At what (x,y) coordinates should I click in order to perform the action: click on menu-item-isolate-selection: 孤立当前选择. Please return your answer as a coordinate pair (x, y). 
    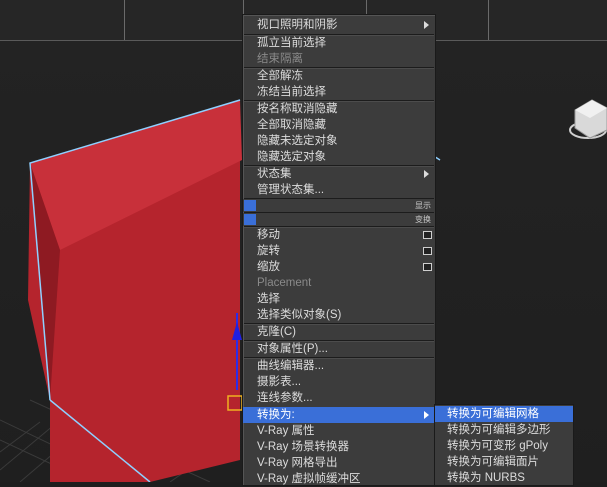
    Looking at the image, I should click on (339, 43).